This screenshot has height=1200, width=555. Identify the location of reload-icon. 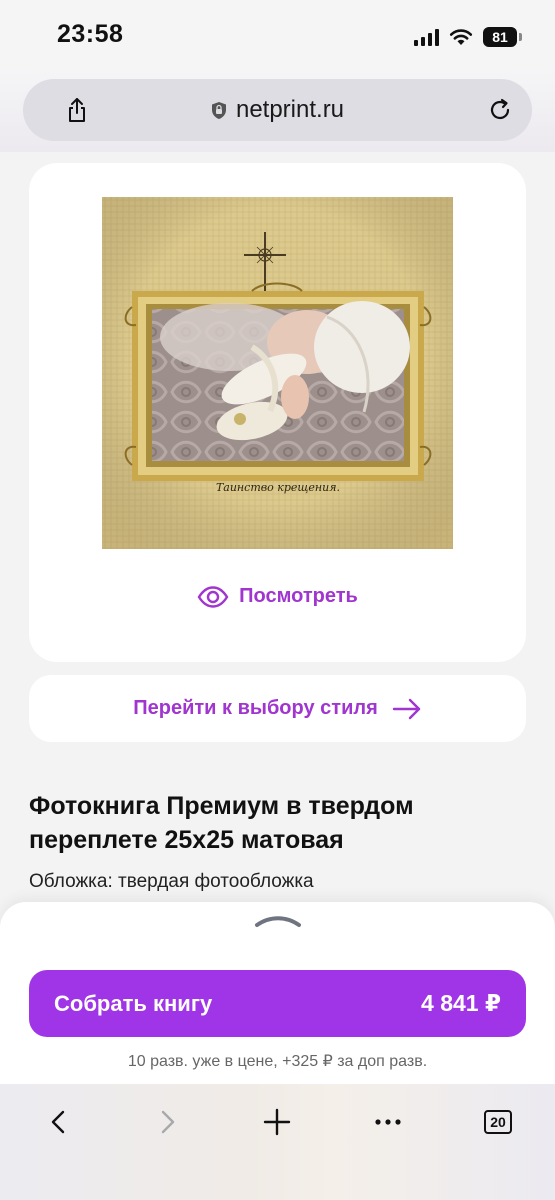
(500, 110).